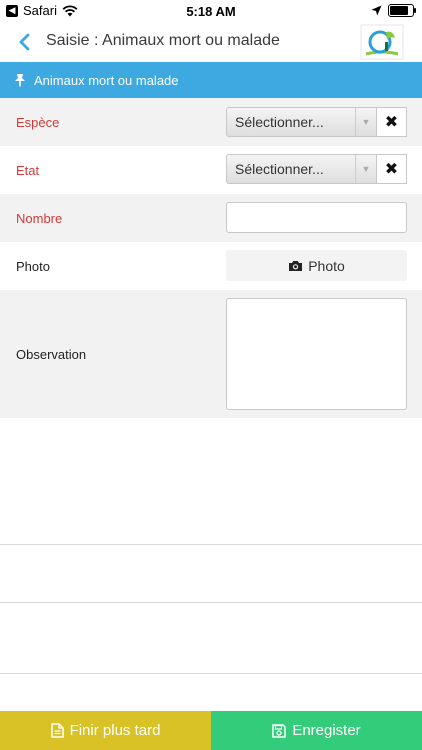  What do you see at coordinates (211, 80) in the screenshot?
I see `section-header: Animaux mort ou malade` at bounding box center [211, 80].